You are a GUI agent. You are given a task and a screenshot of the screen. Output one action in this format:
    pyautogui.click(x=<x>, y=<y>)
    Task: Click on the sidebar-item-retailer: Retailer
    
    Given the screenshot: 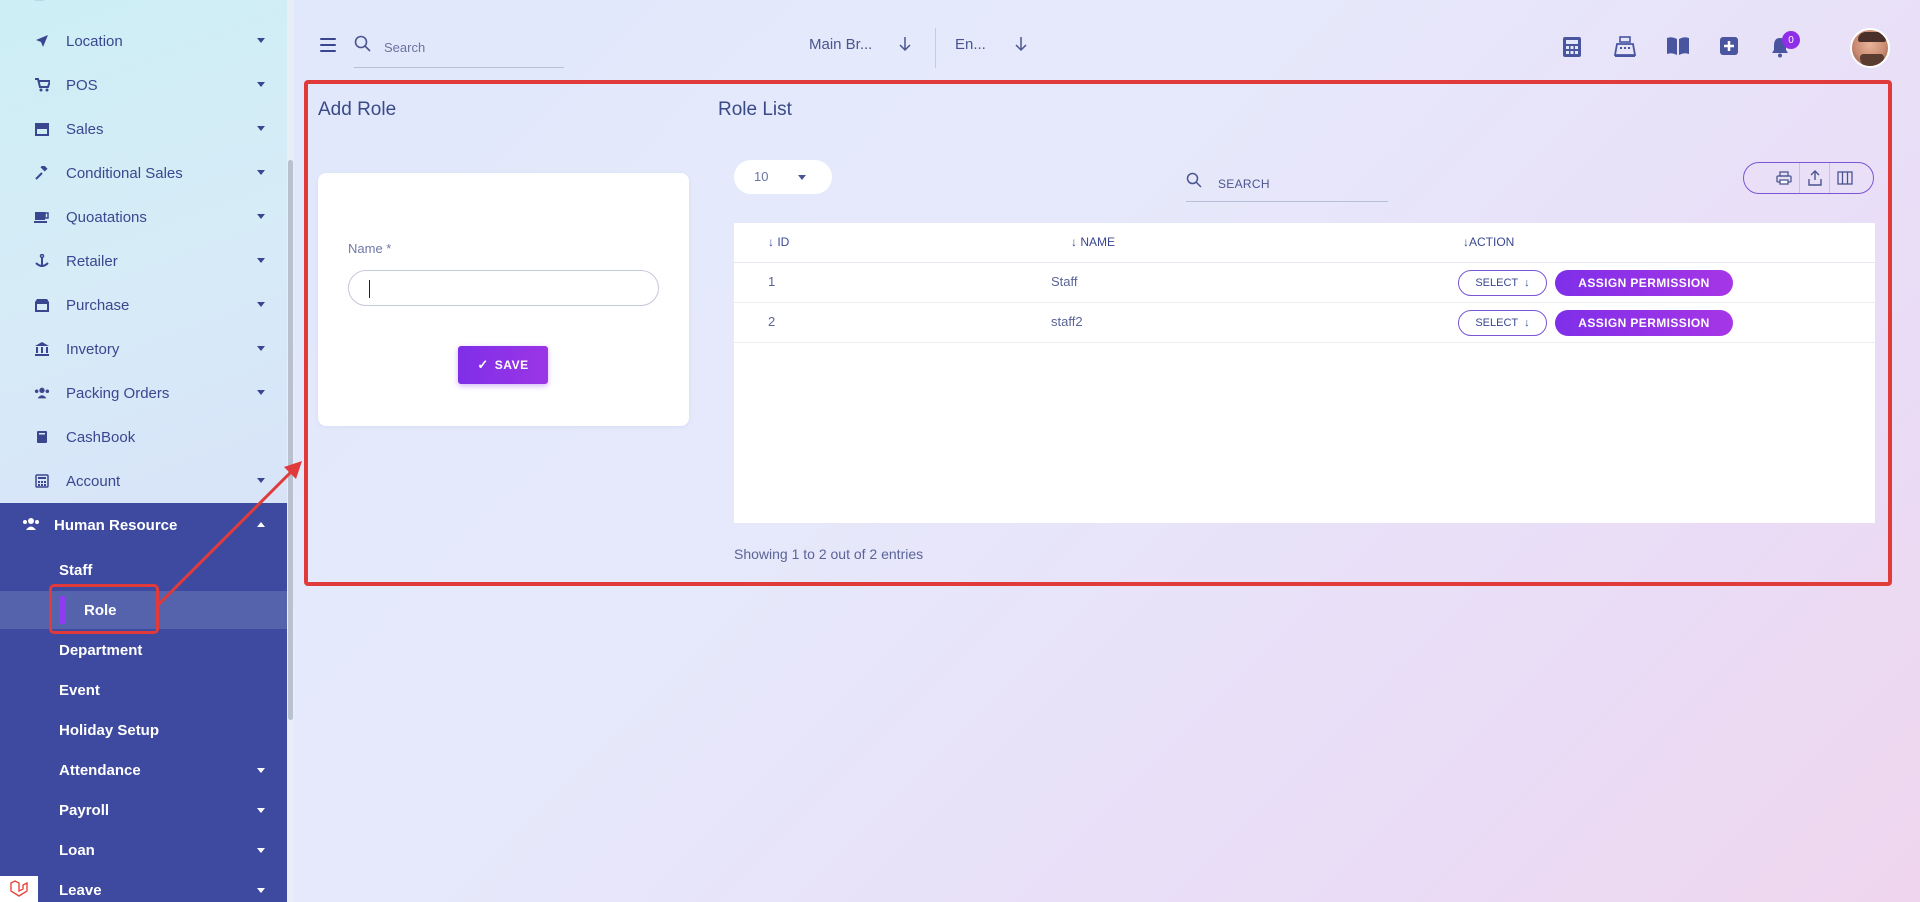 What is the action you would take?
    pyautogui.click(x=143, y=261)
    